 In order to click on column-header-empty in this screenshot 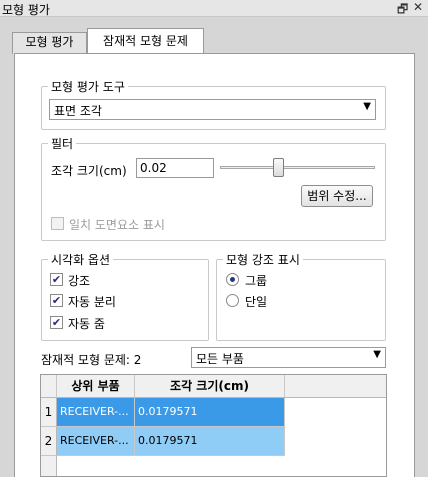, I will do `click(335, 386)`.